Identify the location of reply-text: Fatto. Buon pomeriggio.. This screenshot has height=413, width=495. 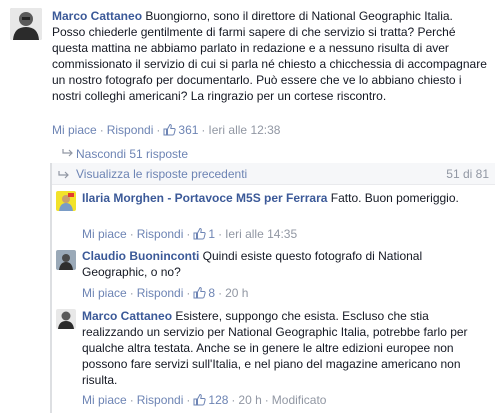
(394, 198).